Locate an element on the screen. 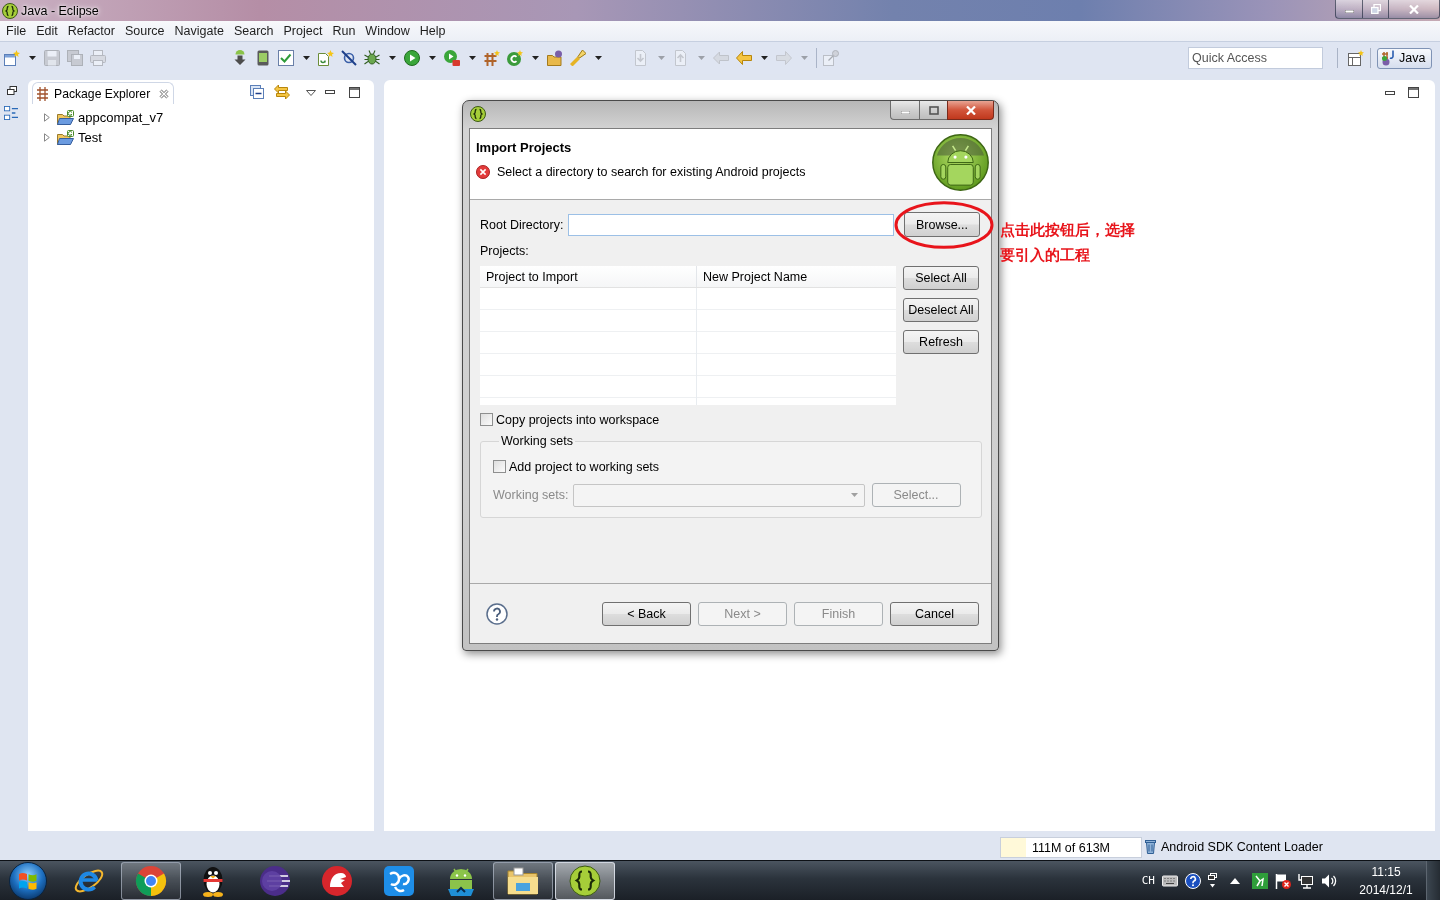 The image size is (1440, 900). menu-item: Window is located at coordinates (387, 31).